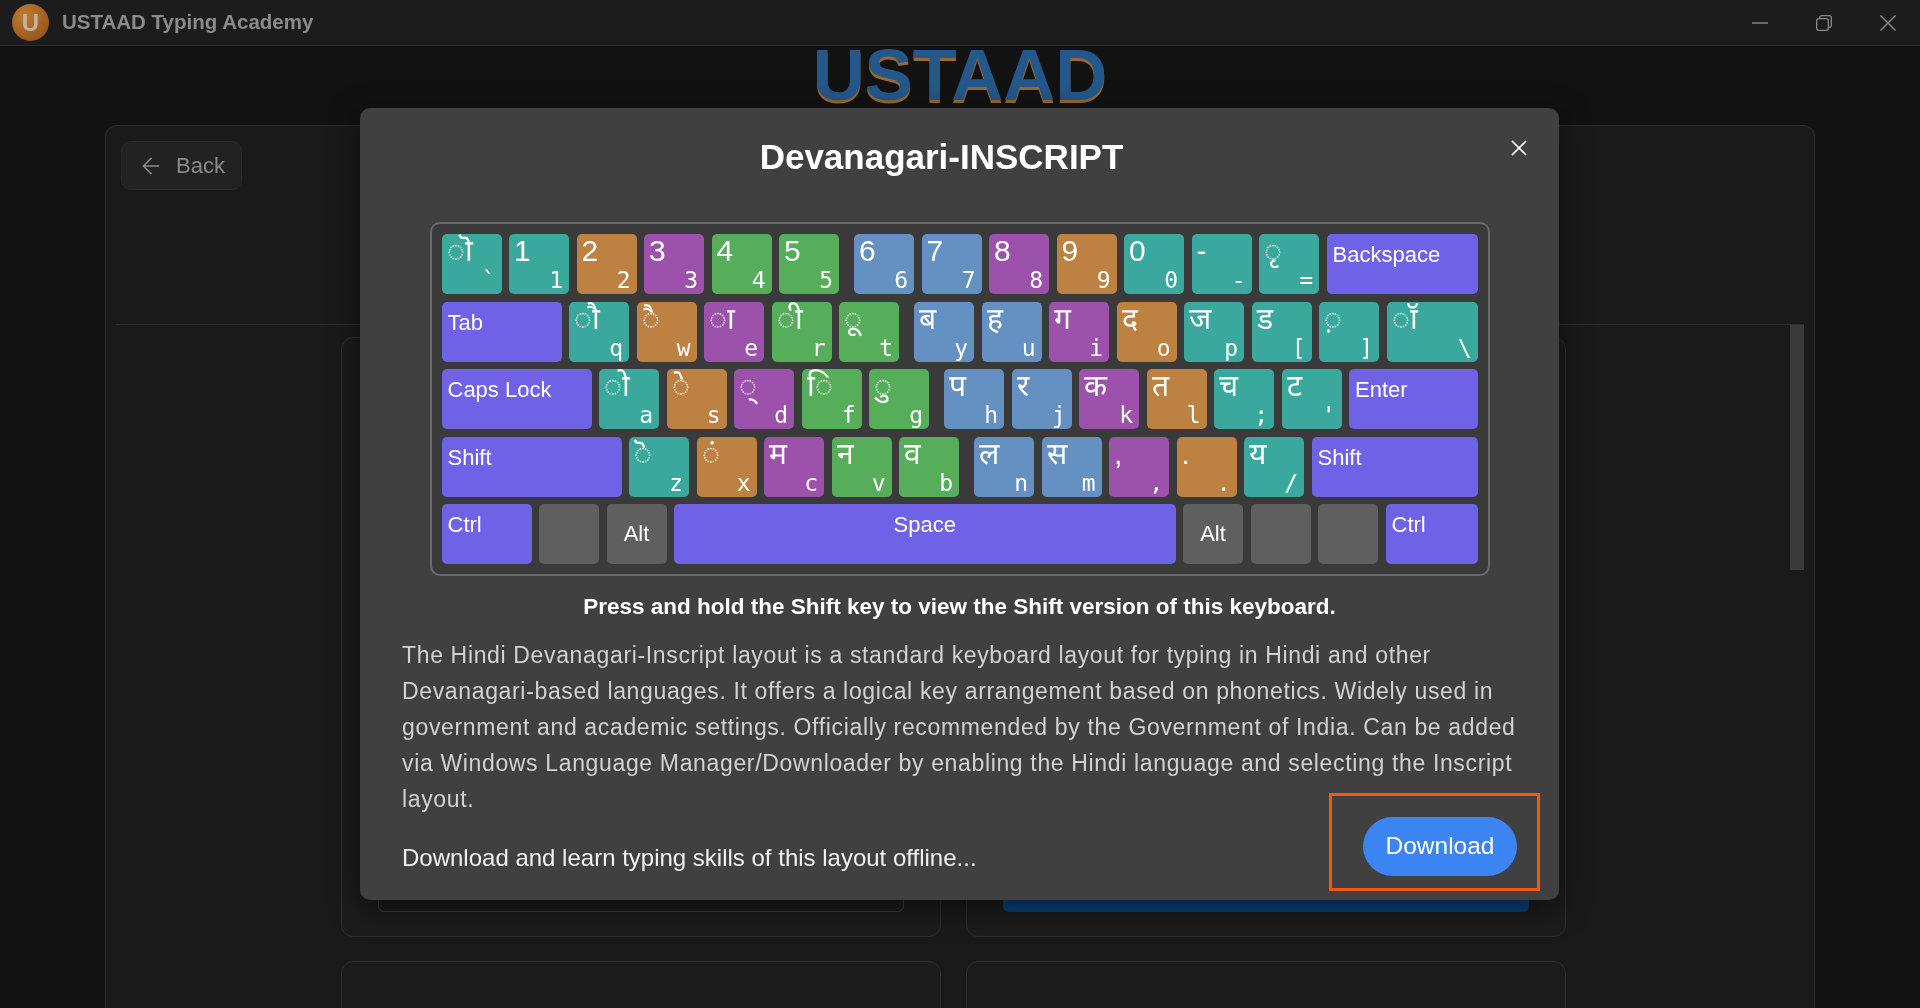 The width and height of the screenshot is (1920, 1008). What do you see at coordinates (1228, 386) in the screenshot?
I see `key-glyph: च` at bounding box center [1228, 386].